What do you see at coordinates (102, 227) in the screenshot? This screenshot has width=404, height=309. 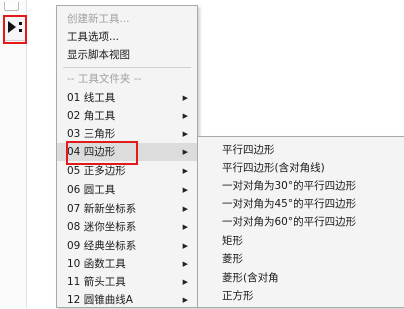 I see `folder-label: 08 迷你坐标系` at bounding box center [102, 227].